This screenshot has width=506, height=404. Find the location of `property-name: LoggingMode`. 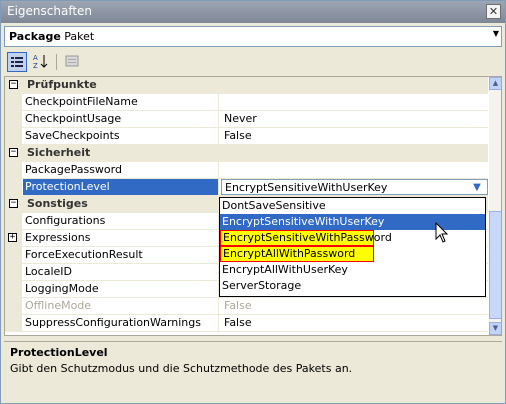

property-name: LoggingMode is located at coordinates (121, 289).